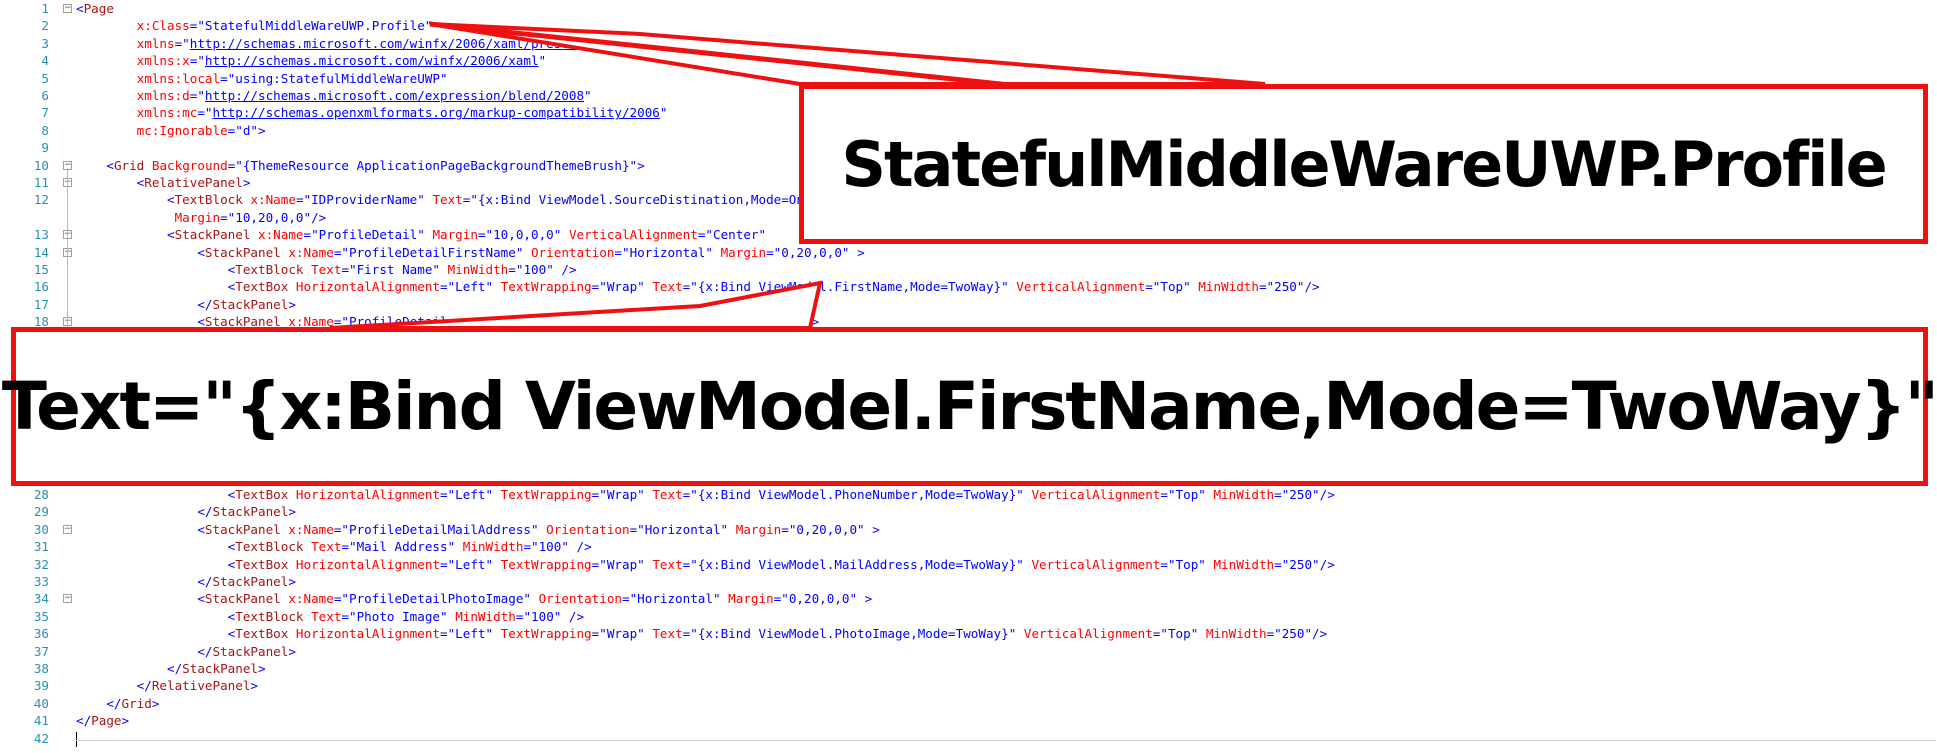 This screenshot has width=1937, height=753. I want to click on connector-class-name-edge, so click(720, 54).